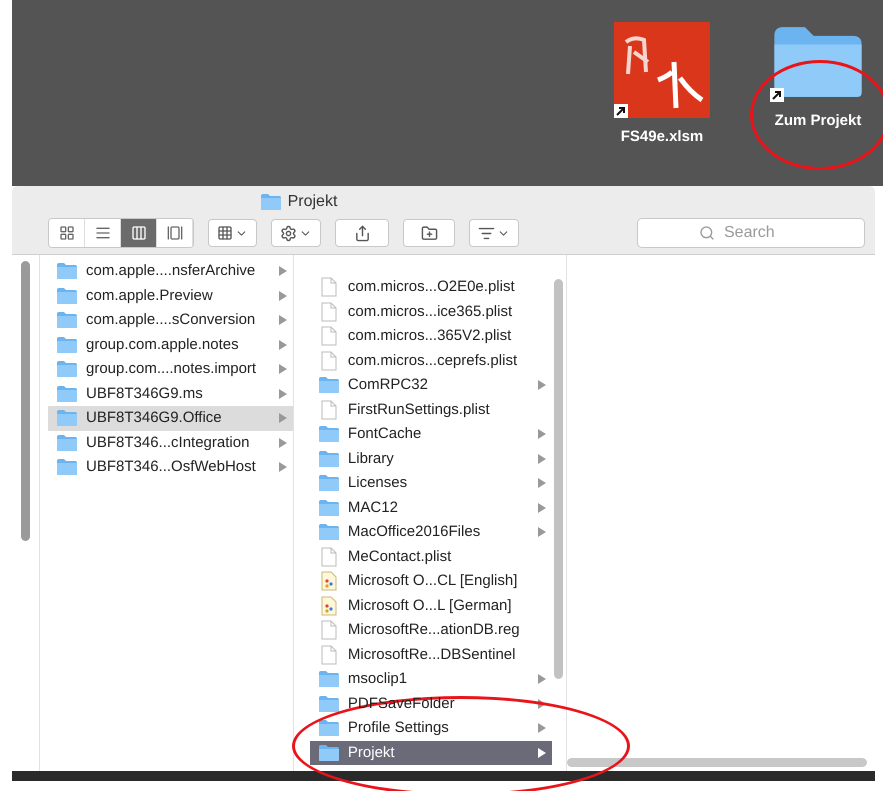 This screenshot has width=883, height=791. I want to click on grid-icon, so click(225, 233).